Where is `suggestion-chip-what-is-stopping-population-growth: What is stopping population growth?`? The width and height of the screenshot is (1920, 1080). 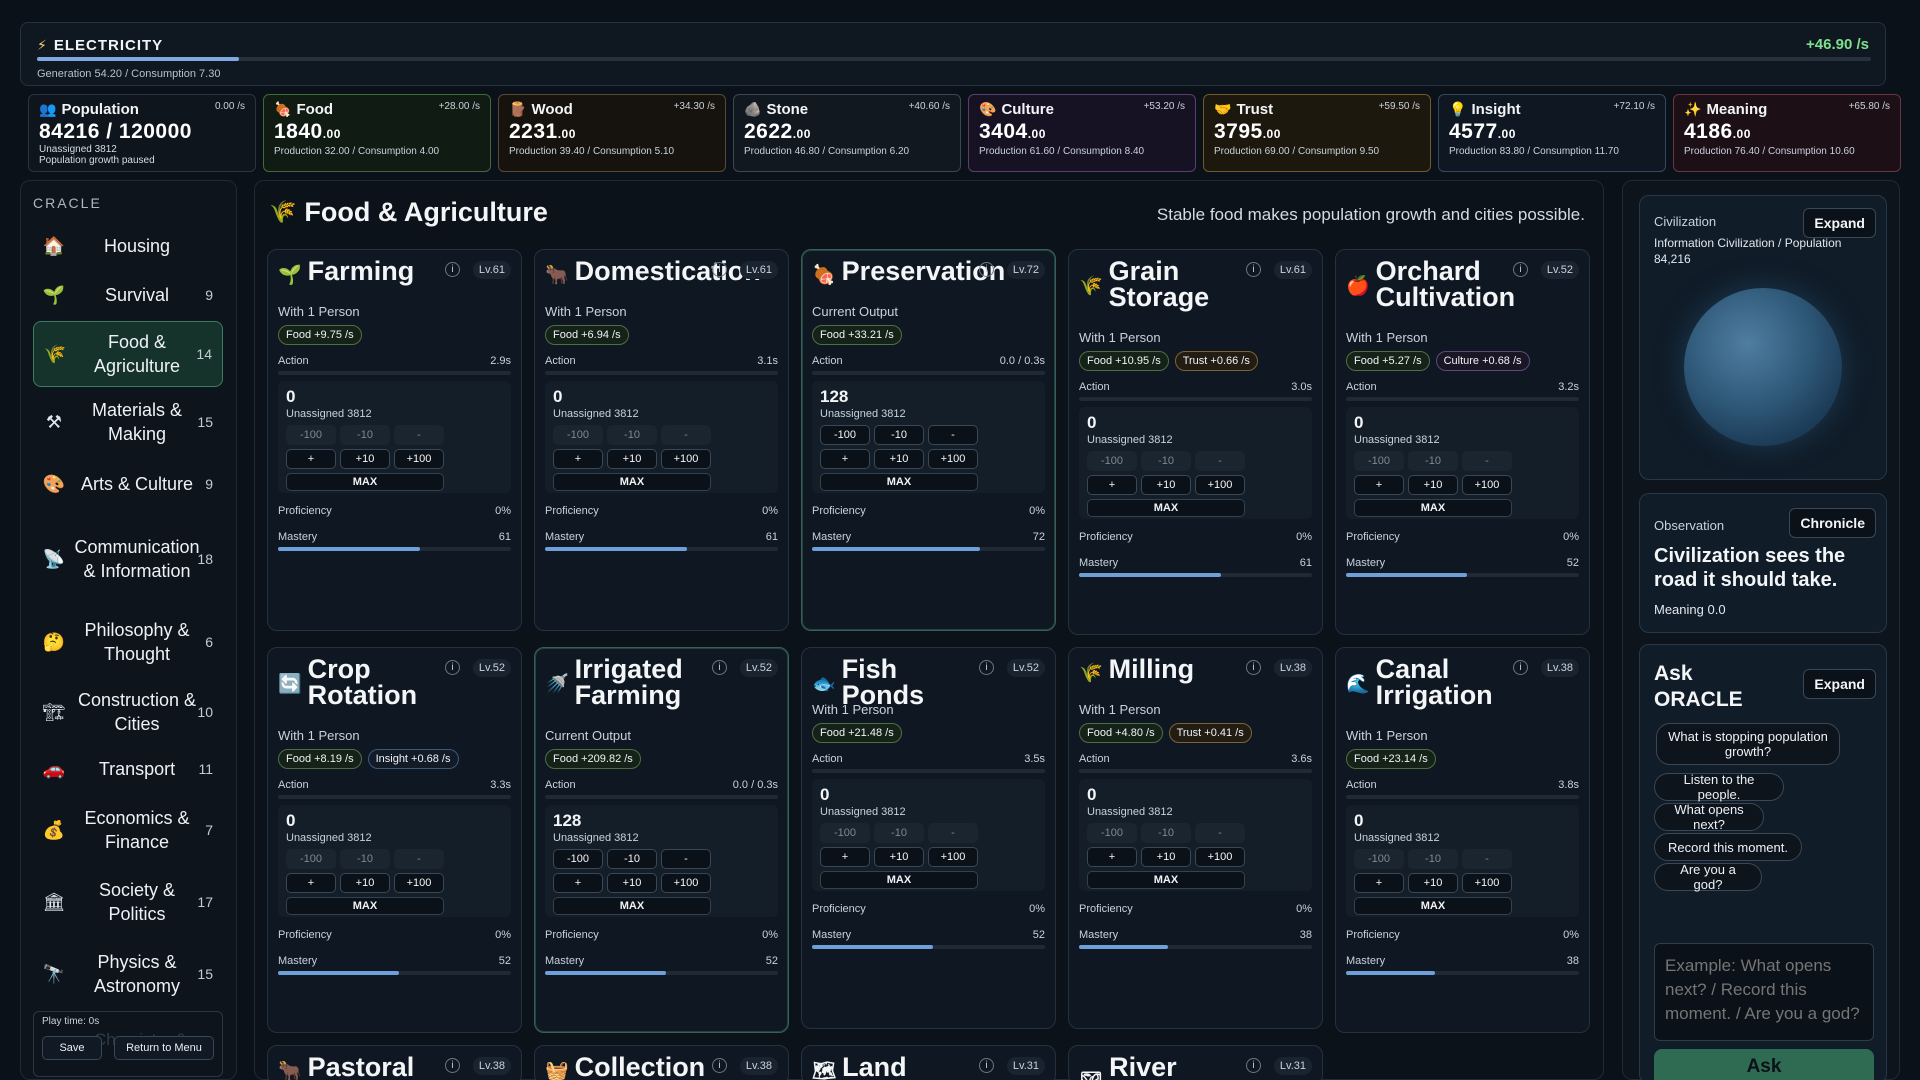 suggestion-chip-what-is-stopping-population-growth: What is stopping population growth? is located at coordinates (1748, 744).